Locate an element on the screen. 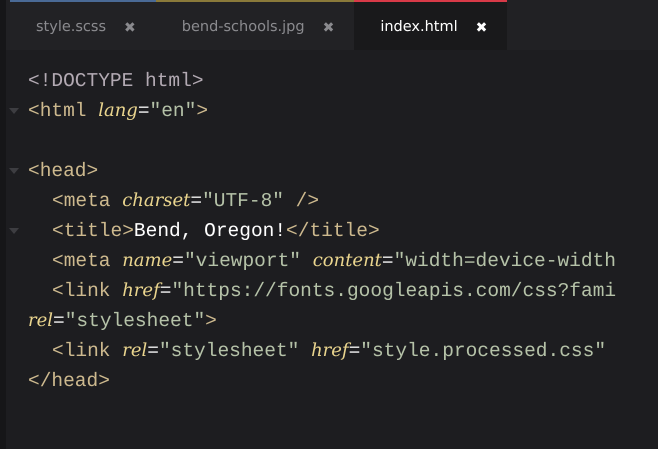  code-line: rel="stylesheet"> is located at coordinates (122, 321).